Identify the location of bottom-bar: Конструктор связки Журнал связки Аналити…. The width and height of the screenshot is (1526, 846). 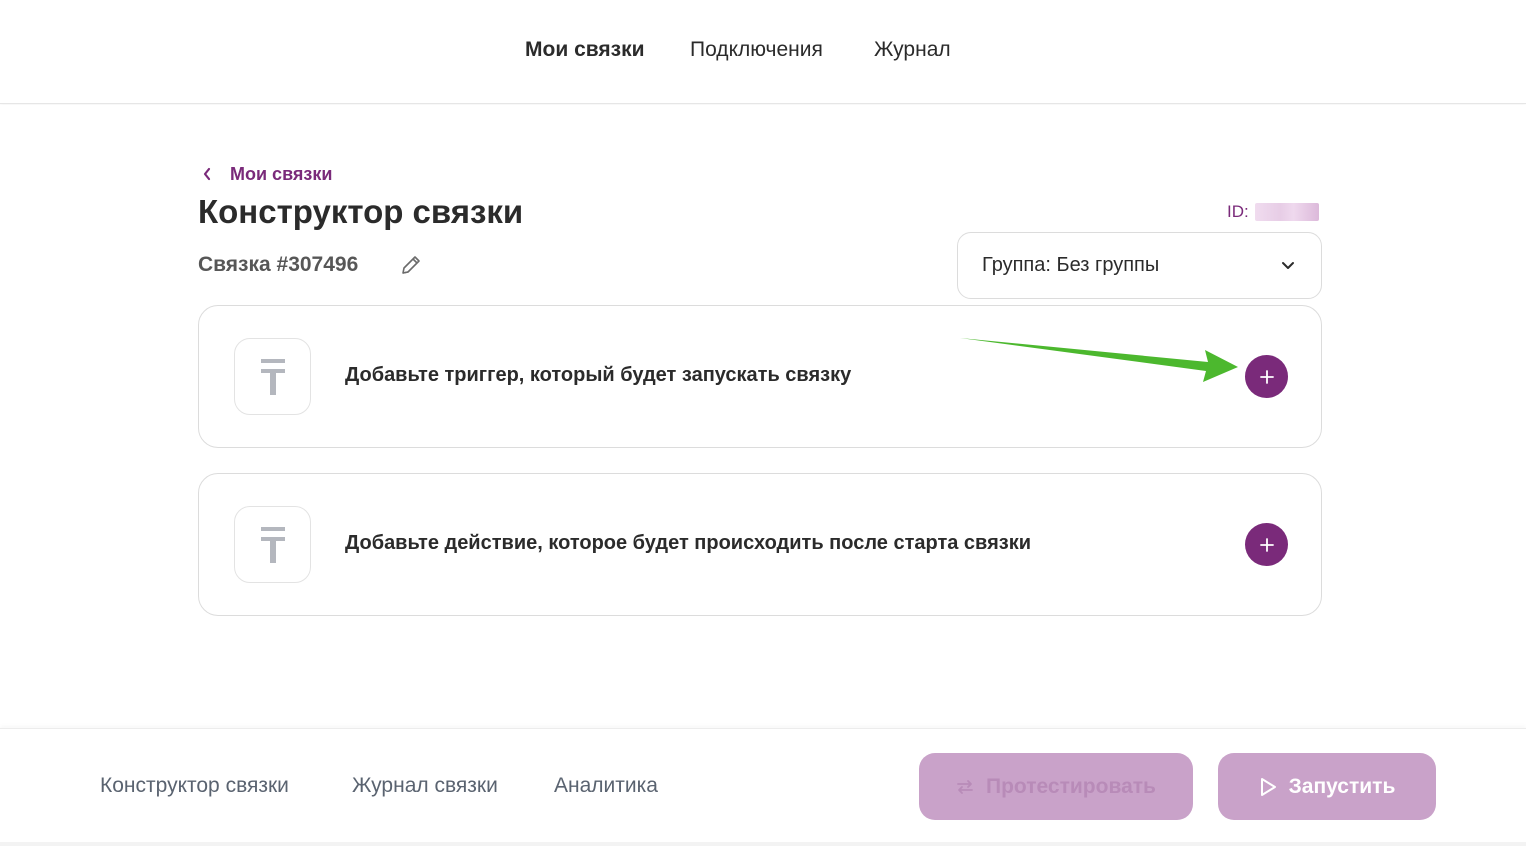
(763, 785).